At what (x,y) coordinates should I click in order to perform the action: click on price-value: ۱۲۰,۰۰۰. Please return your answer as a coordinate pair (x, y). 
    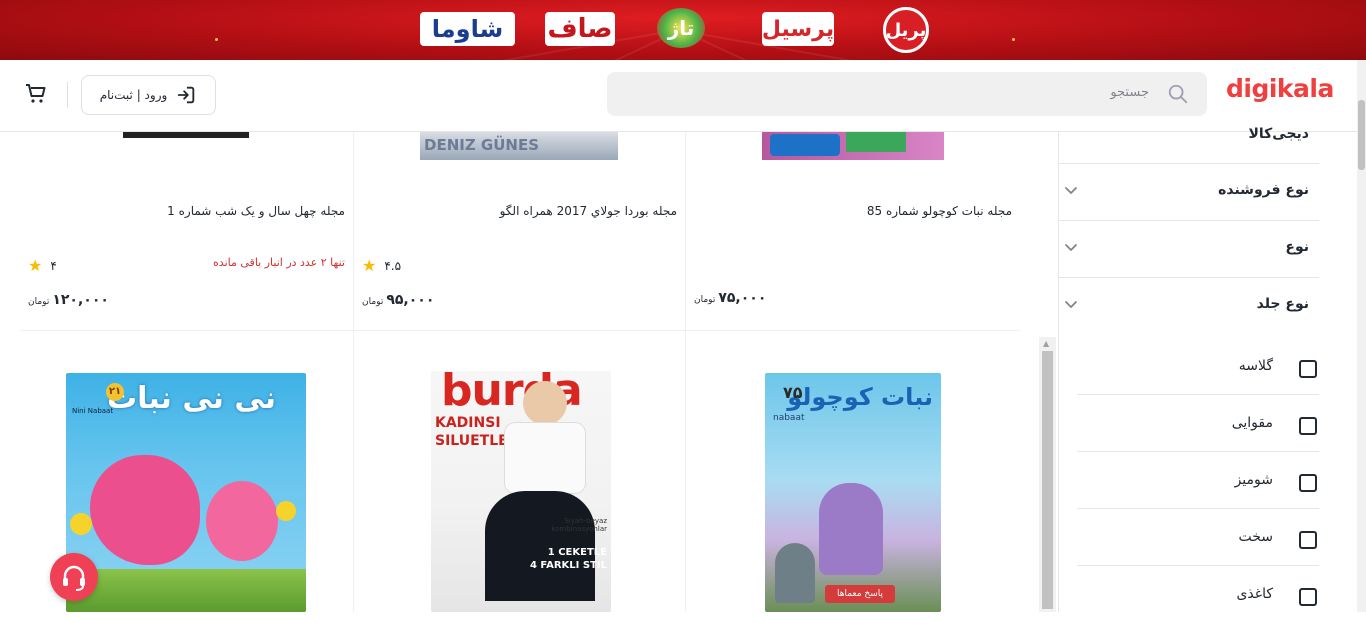
    Looking at the image, I should click on (80, 300).